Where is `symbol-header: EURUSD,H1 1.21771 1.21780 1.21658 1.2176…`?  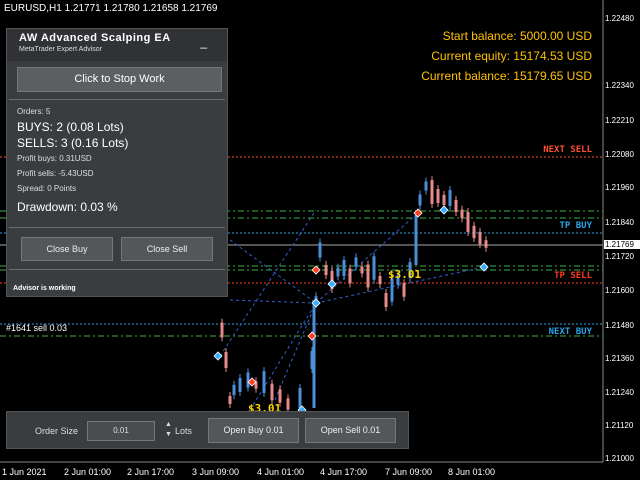
symbol-header: EURUSD,H1 1.21771 1.21780 1.21658 1.2176… is located at coordinates (111, 8).